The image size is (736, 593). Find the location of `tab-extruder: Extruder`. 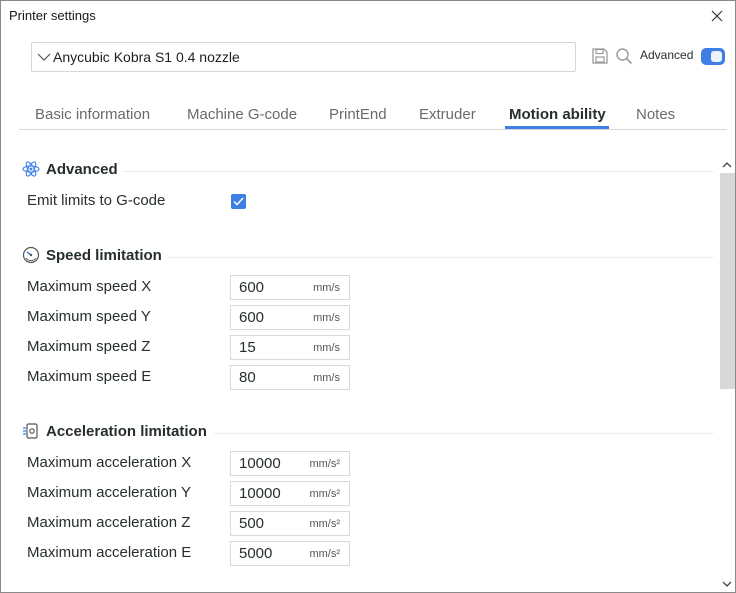

tab-extruder: Extruder is located at coordinates (447, 114).